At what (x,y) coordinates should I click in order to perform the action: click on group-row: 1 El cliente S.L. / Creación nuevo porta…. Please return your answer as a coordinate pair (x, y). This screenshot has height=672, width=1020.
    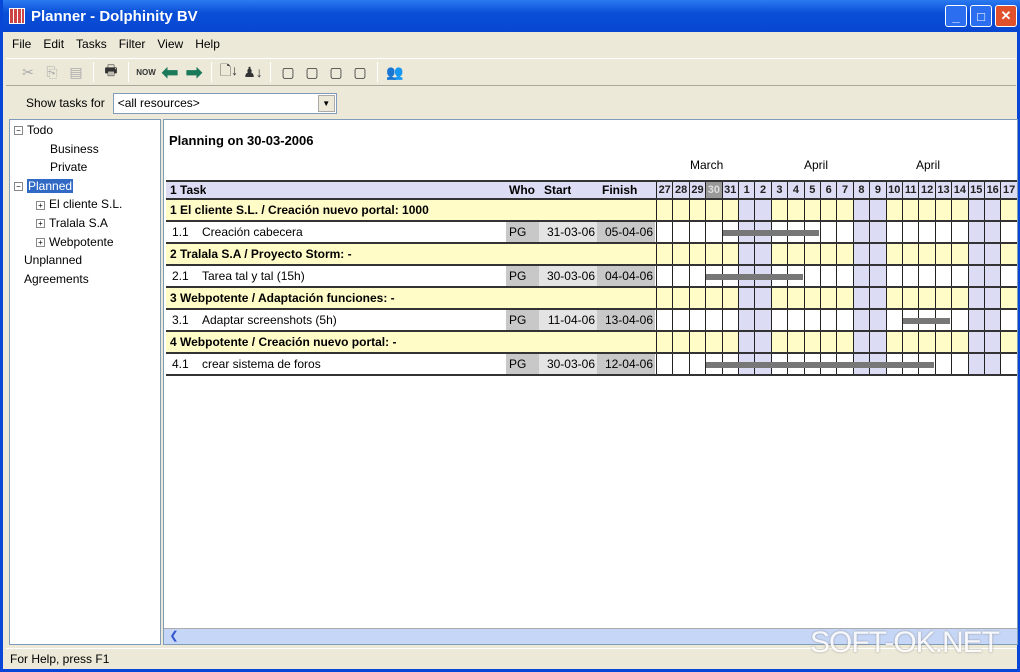
    Looking at the image, I should click on (591, 211).